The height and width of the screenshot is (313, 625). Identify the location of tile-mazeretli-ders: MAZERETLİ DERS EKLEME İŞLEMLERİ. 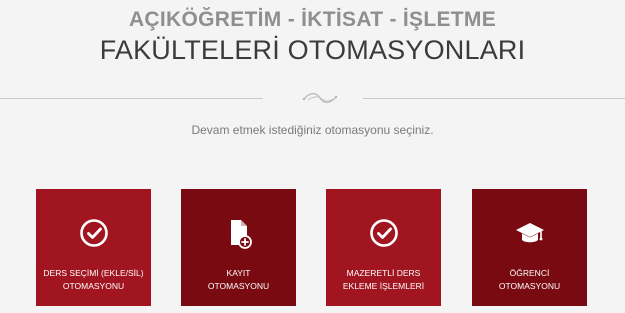
(383, 247).